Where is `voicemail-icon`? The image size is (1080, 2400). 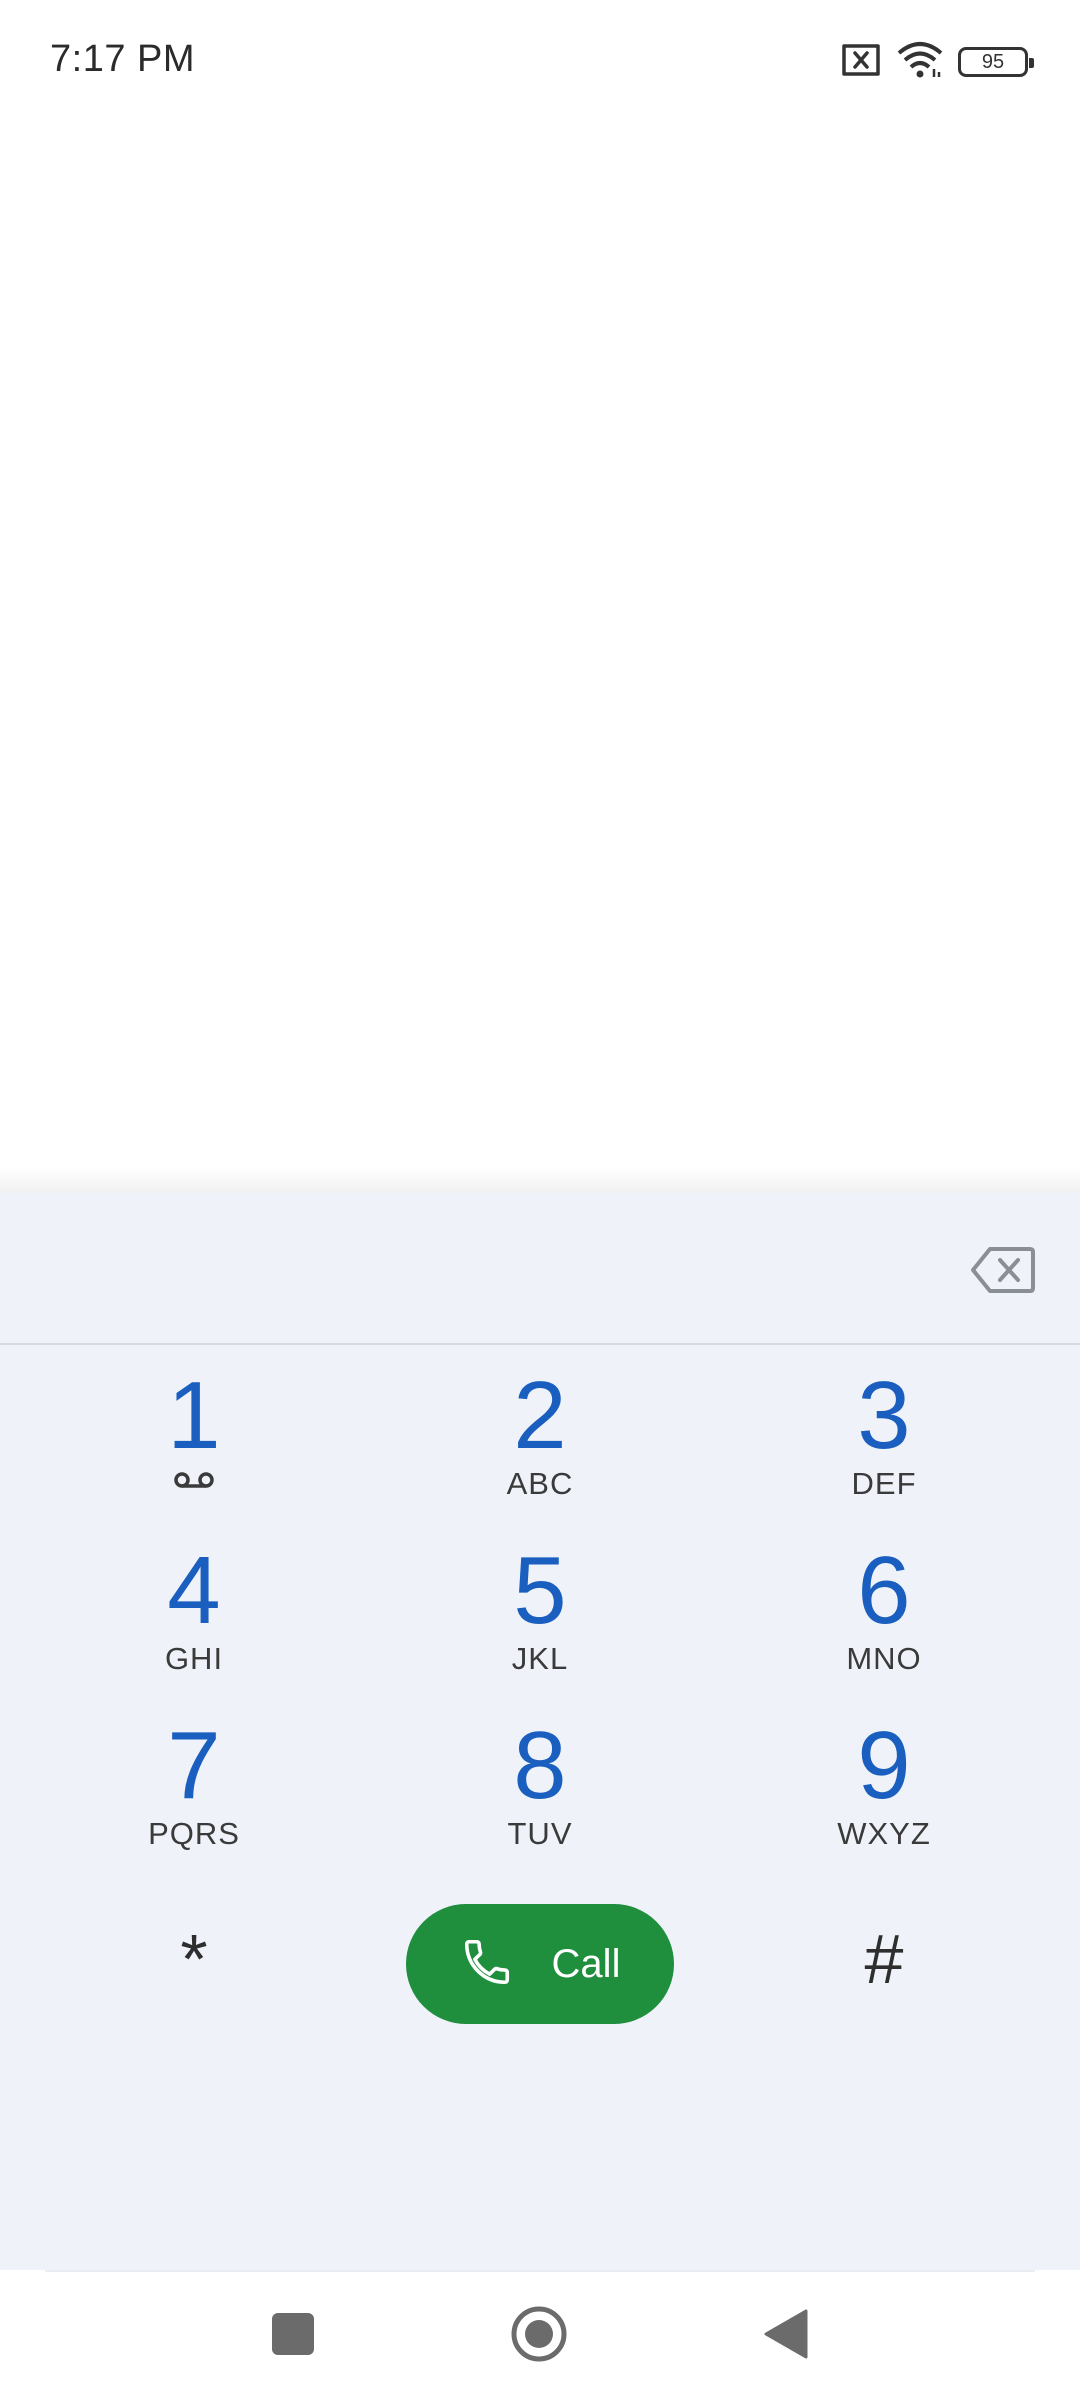 voicemail-icon is located at coordinates (194, 1482).